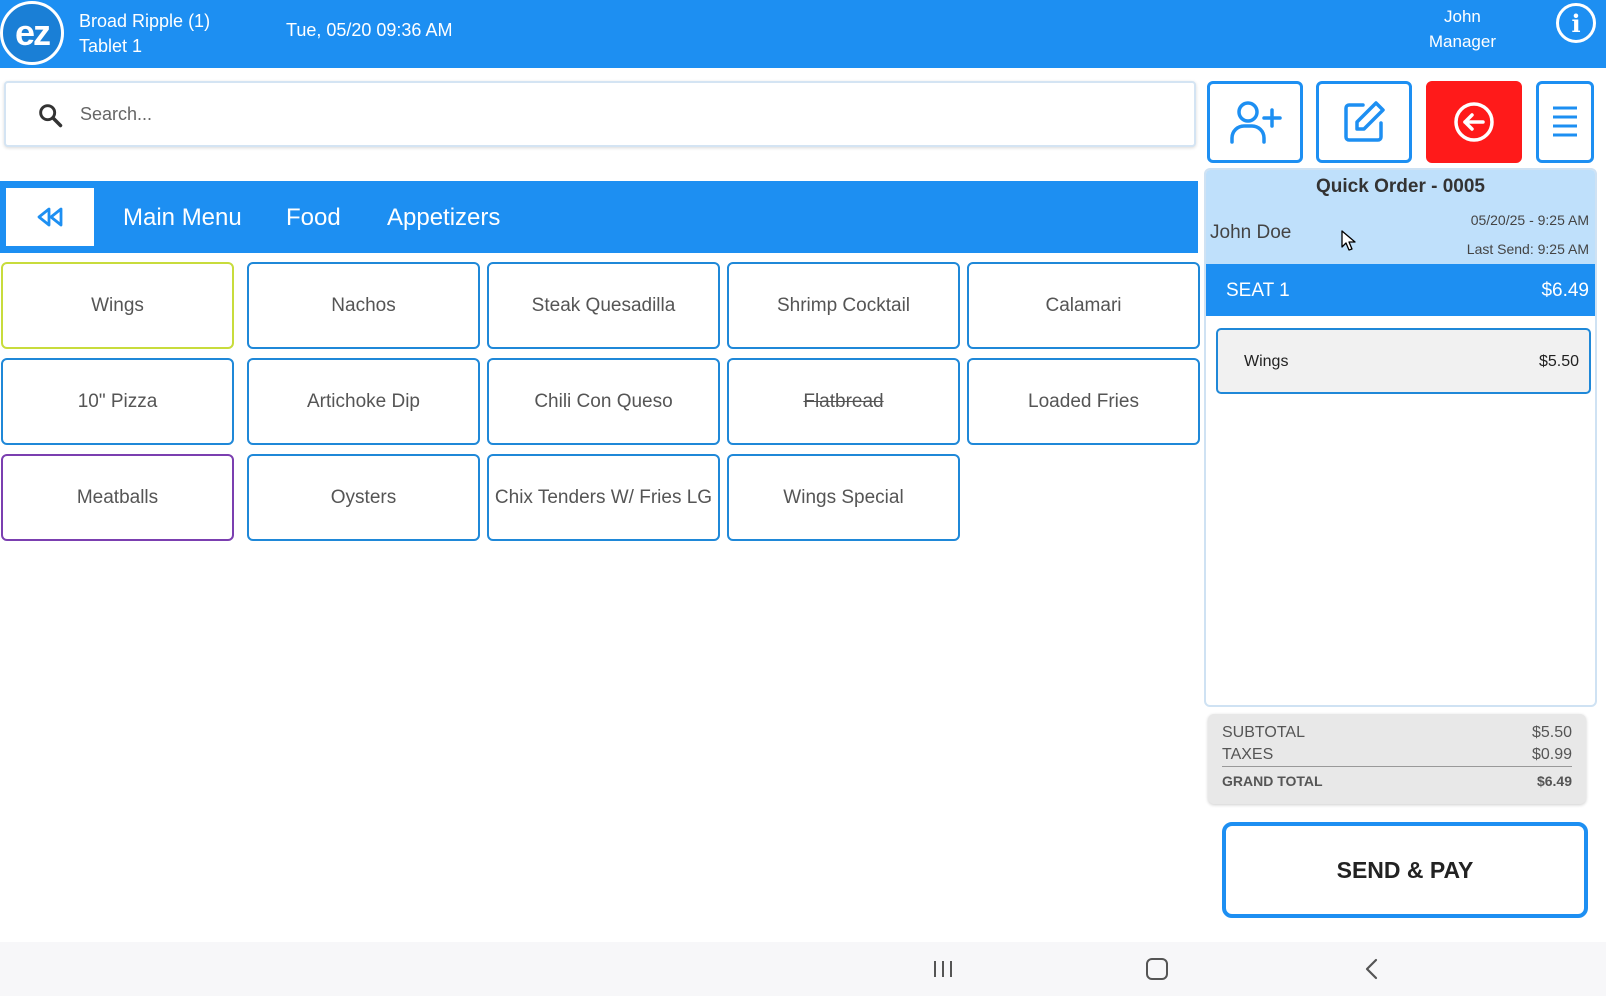  What do you see at coordinates (1397, 781) in the screenshot?
I see `grand-total-row: GRAND TOTAL $6.49` at bounding box center [1397, 781].